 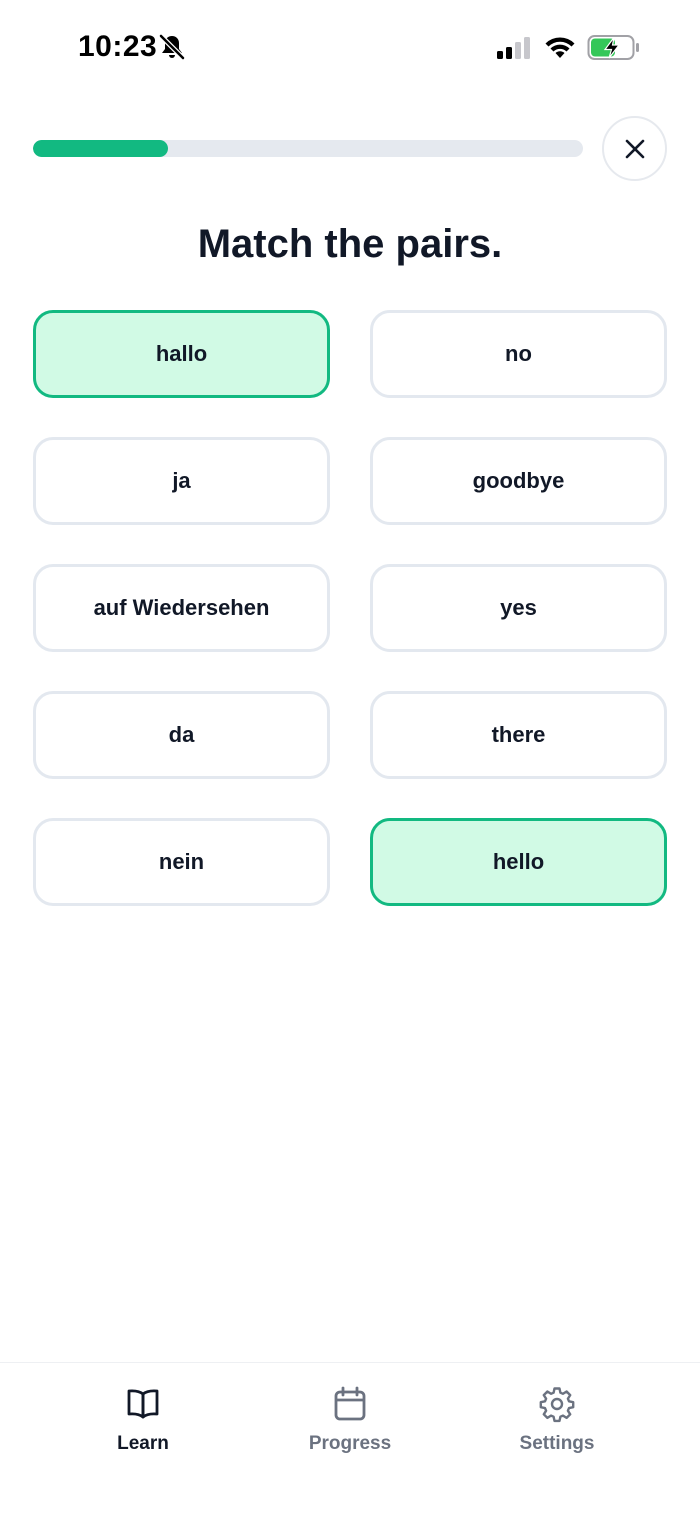 I want to click on nav-label-progress: Progress, so click(x=350, y=1443).